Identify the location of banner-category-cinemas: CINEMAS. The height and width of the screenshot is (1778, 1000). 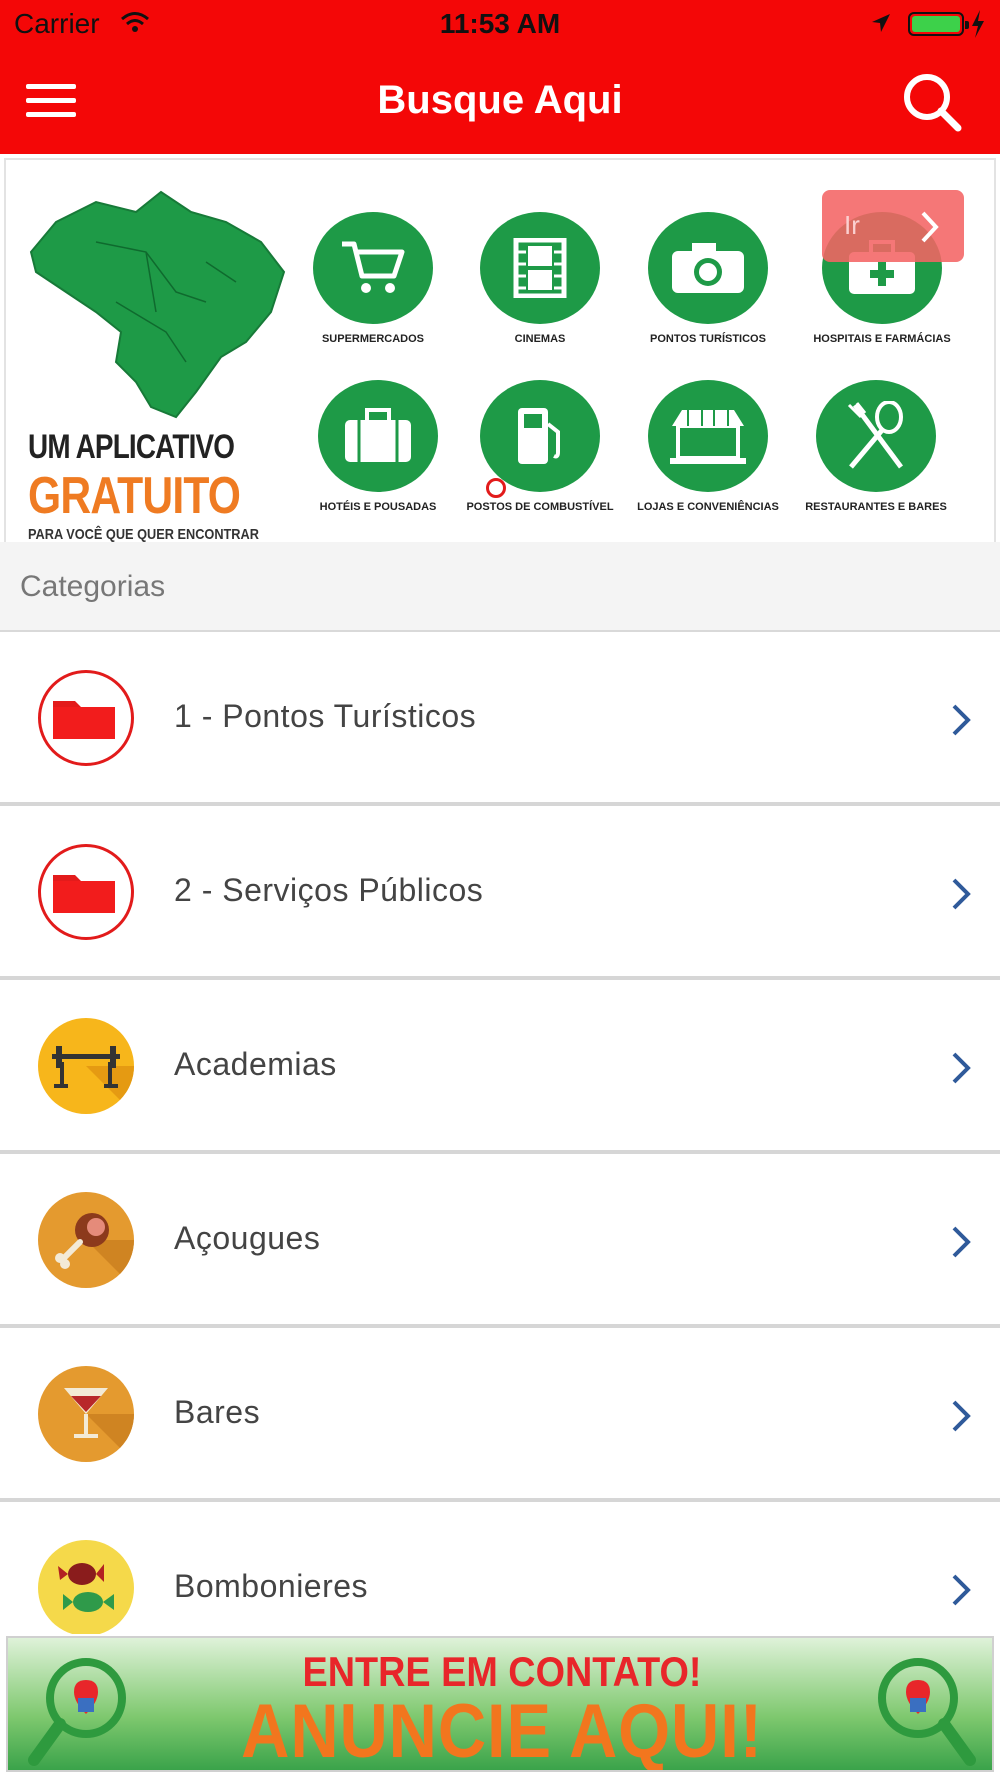
(540, 279).